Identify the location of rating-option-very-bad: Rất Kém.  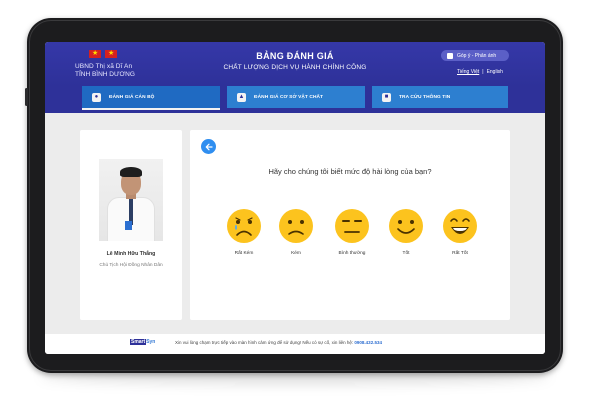
(244, 232).